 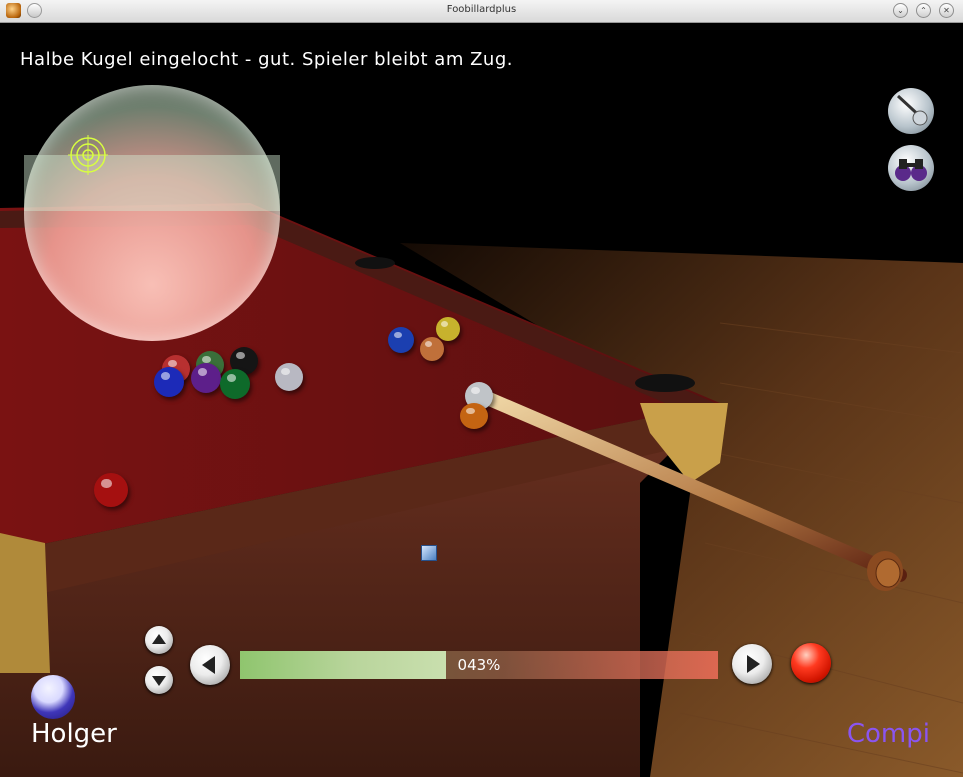 I want to click on binoculars-icon, so click(x=911, y=168).